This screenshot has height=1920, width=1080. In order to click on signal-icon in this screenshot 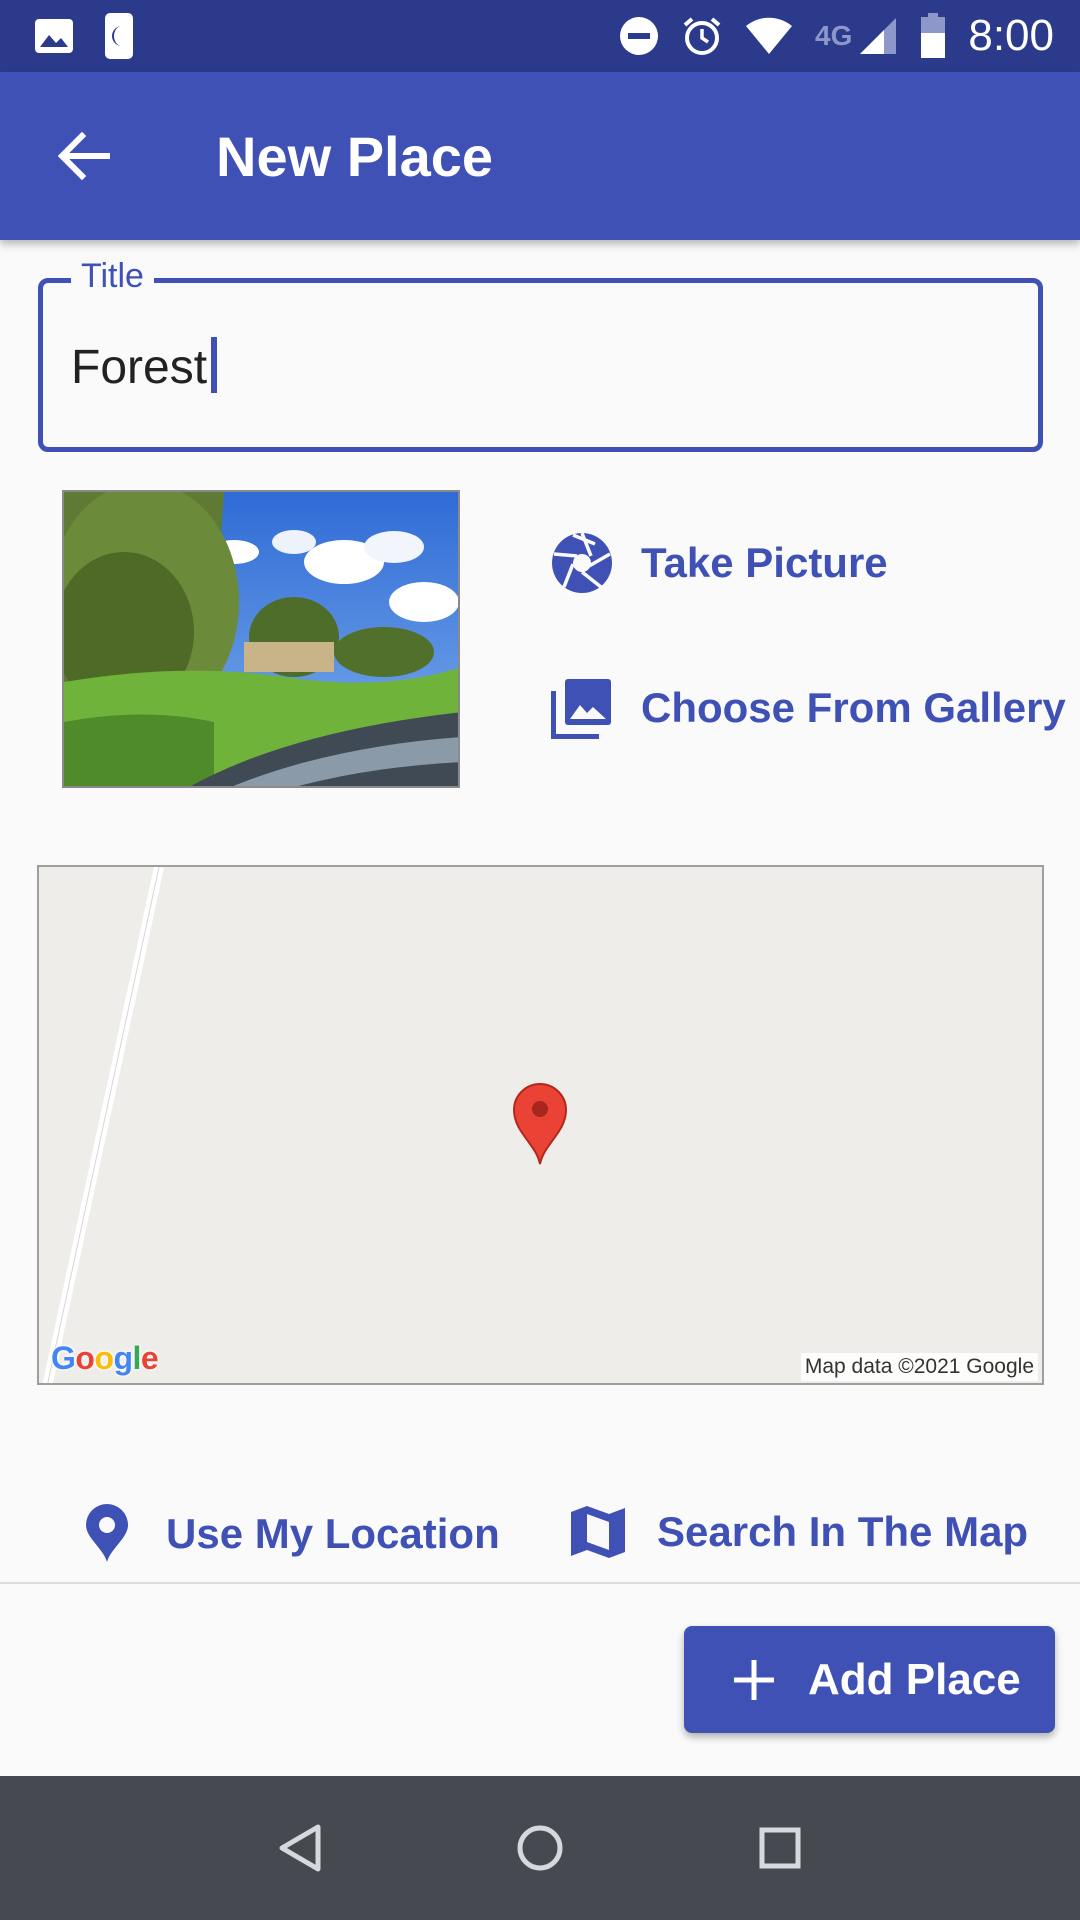, I will do `click(878, 36)`.